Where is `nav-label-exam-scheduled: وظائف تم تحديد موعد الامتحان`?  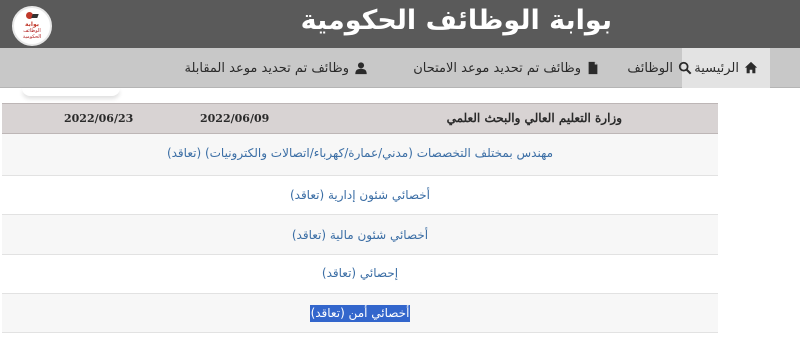 nav-label-exam-scheduled: وظائف تم تحديد موعد الامتحان is located at coordinates (497, 68).